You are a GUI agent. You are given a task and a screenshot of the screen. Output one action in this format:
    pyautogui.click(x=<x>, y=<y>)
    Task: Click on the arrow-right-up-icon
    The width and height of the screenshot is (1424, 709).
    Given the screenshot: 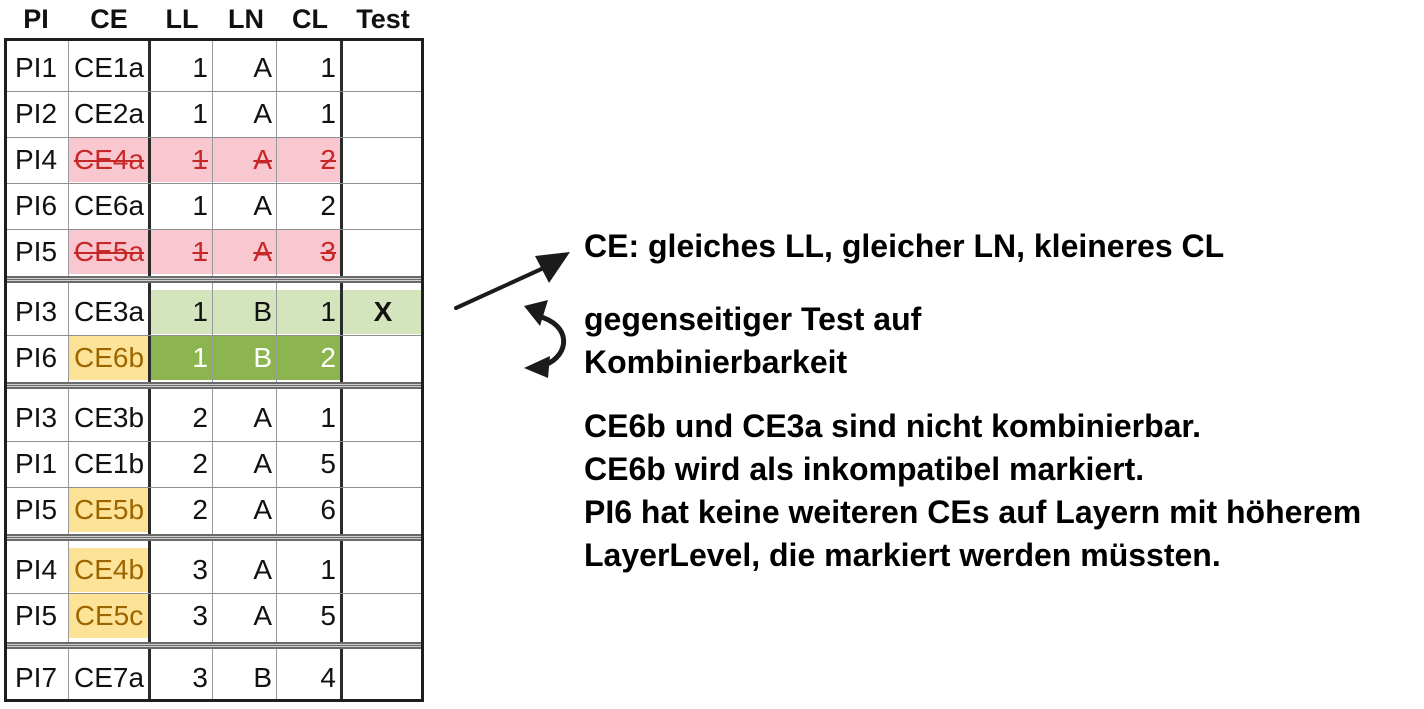 What is the action you would take?
    pyautogui.click(x=512, y=281)
    